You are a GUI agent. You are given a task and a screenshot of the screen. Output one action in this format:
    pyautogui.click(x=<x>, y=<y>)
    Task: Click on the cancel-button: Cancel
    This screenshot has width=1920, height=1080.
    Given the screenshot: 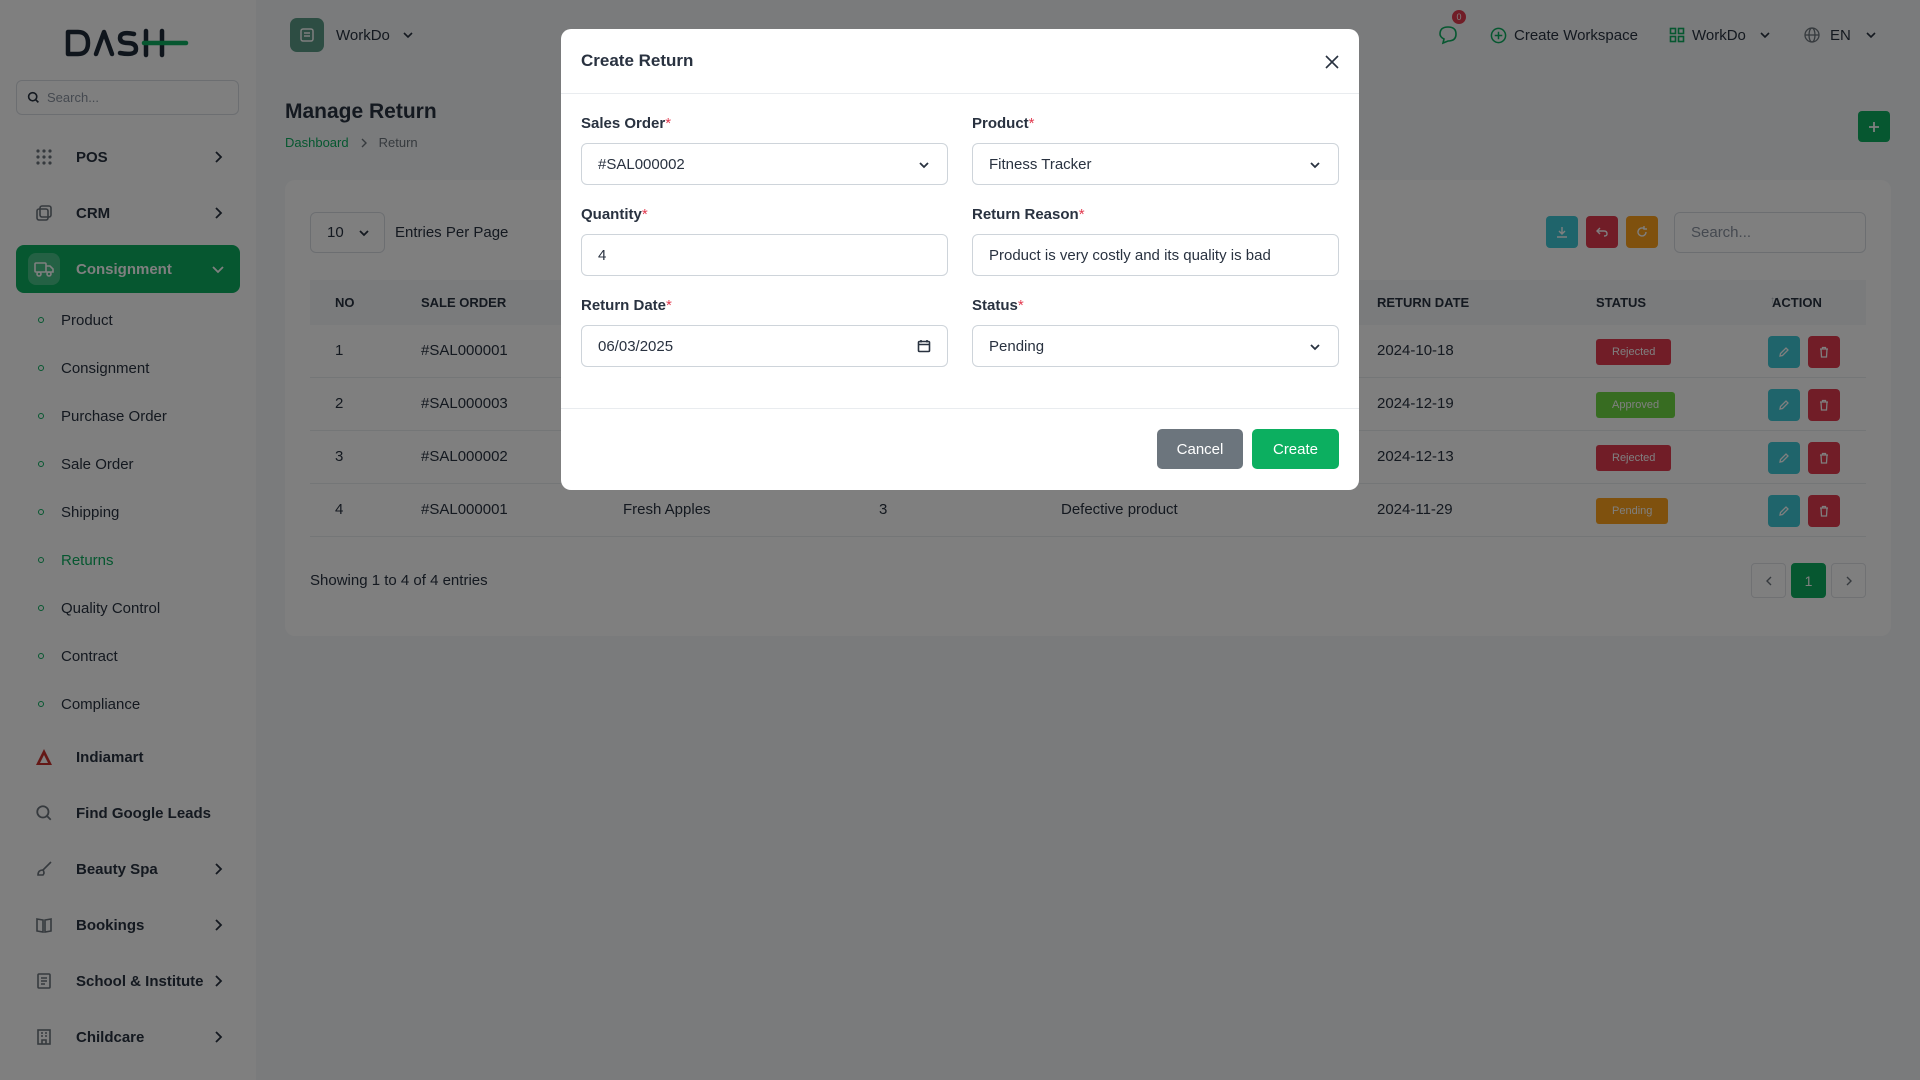 What is the action you would take?
    pyautogui.click(x=1200, y=449)
    